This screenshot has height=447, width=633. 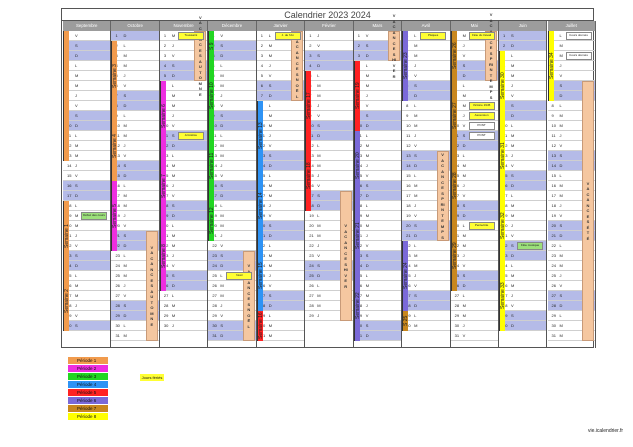 What do you see at coordinates (552, 115) in the screenshot?
I see `day-number: 9` at bounding box center [552, 115].